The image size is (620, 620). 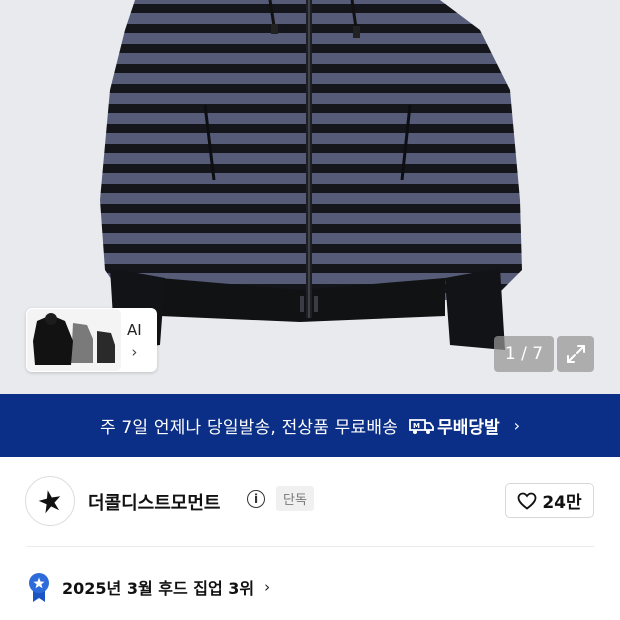 I want to click on svg-text: M, so click(x=416, y=426).